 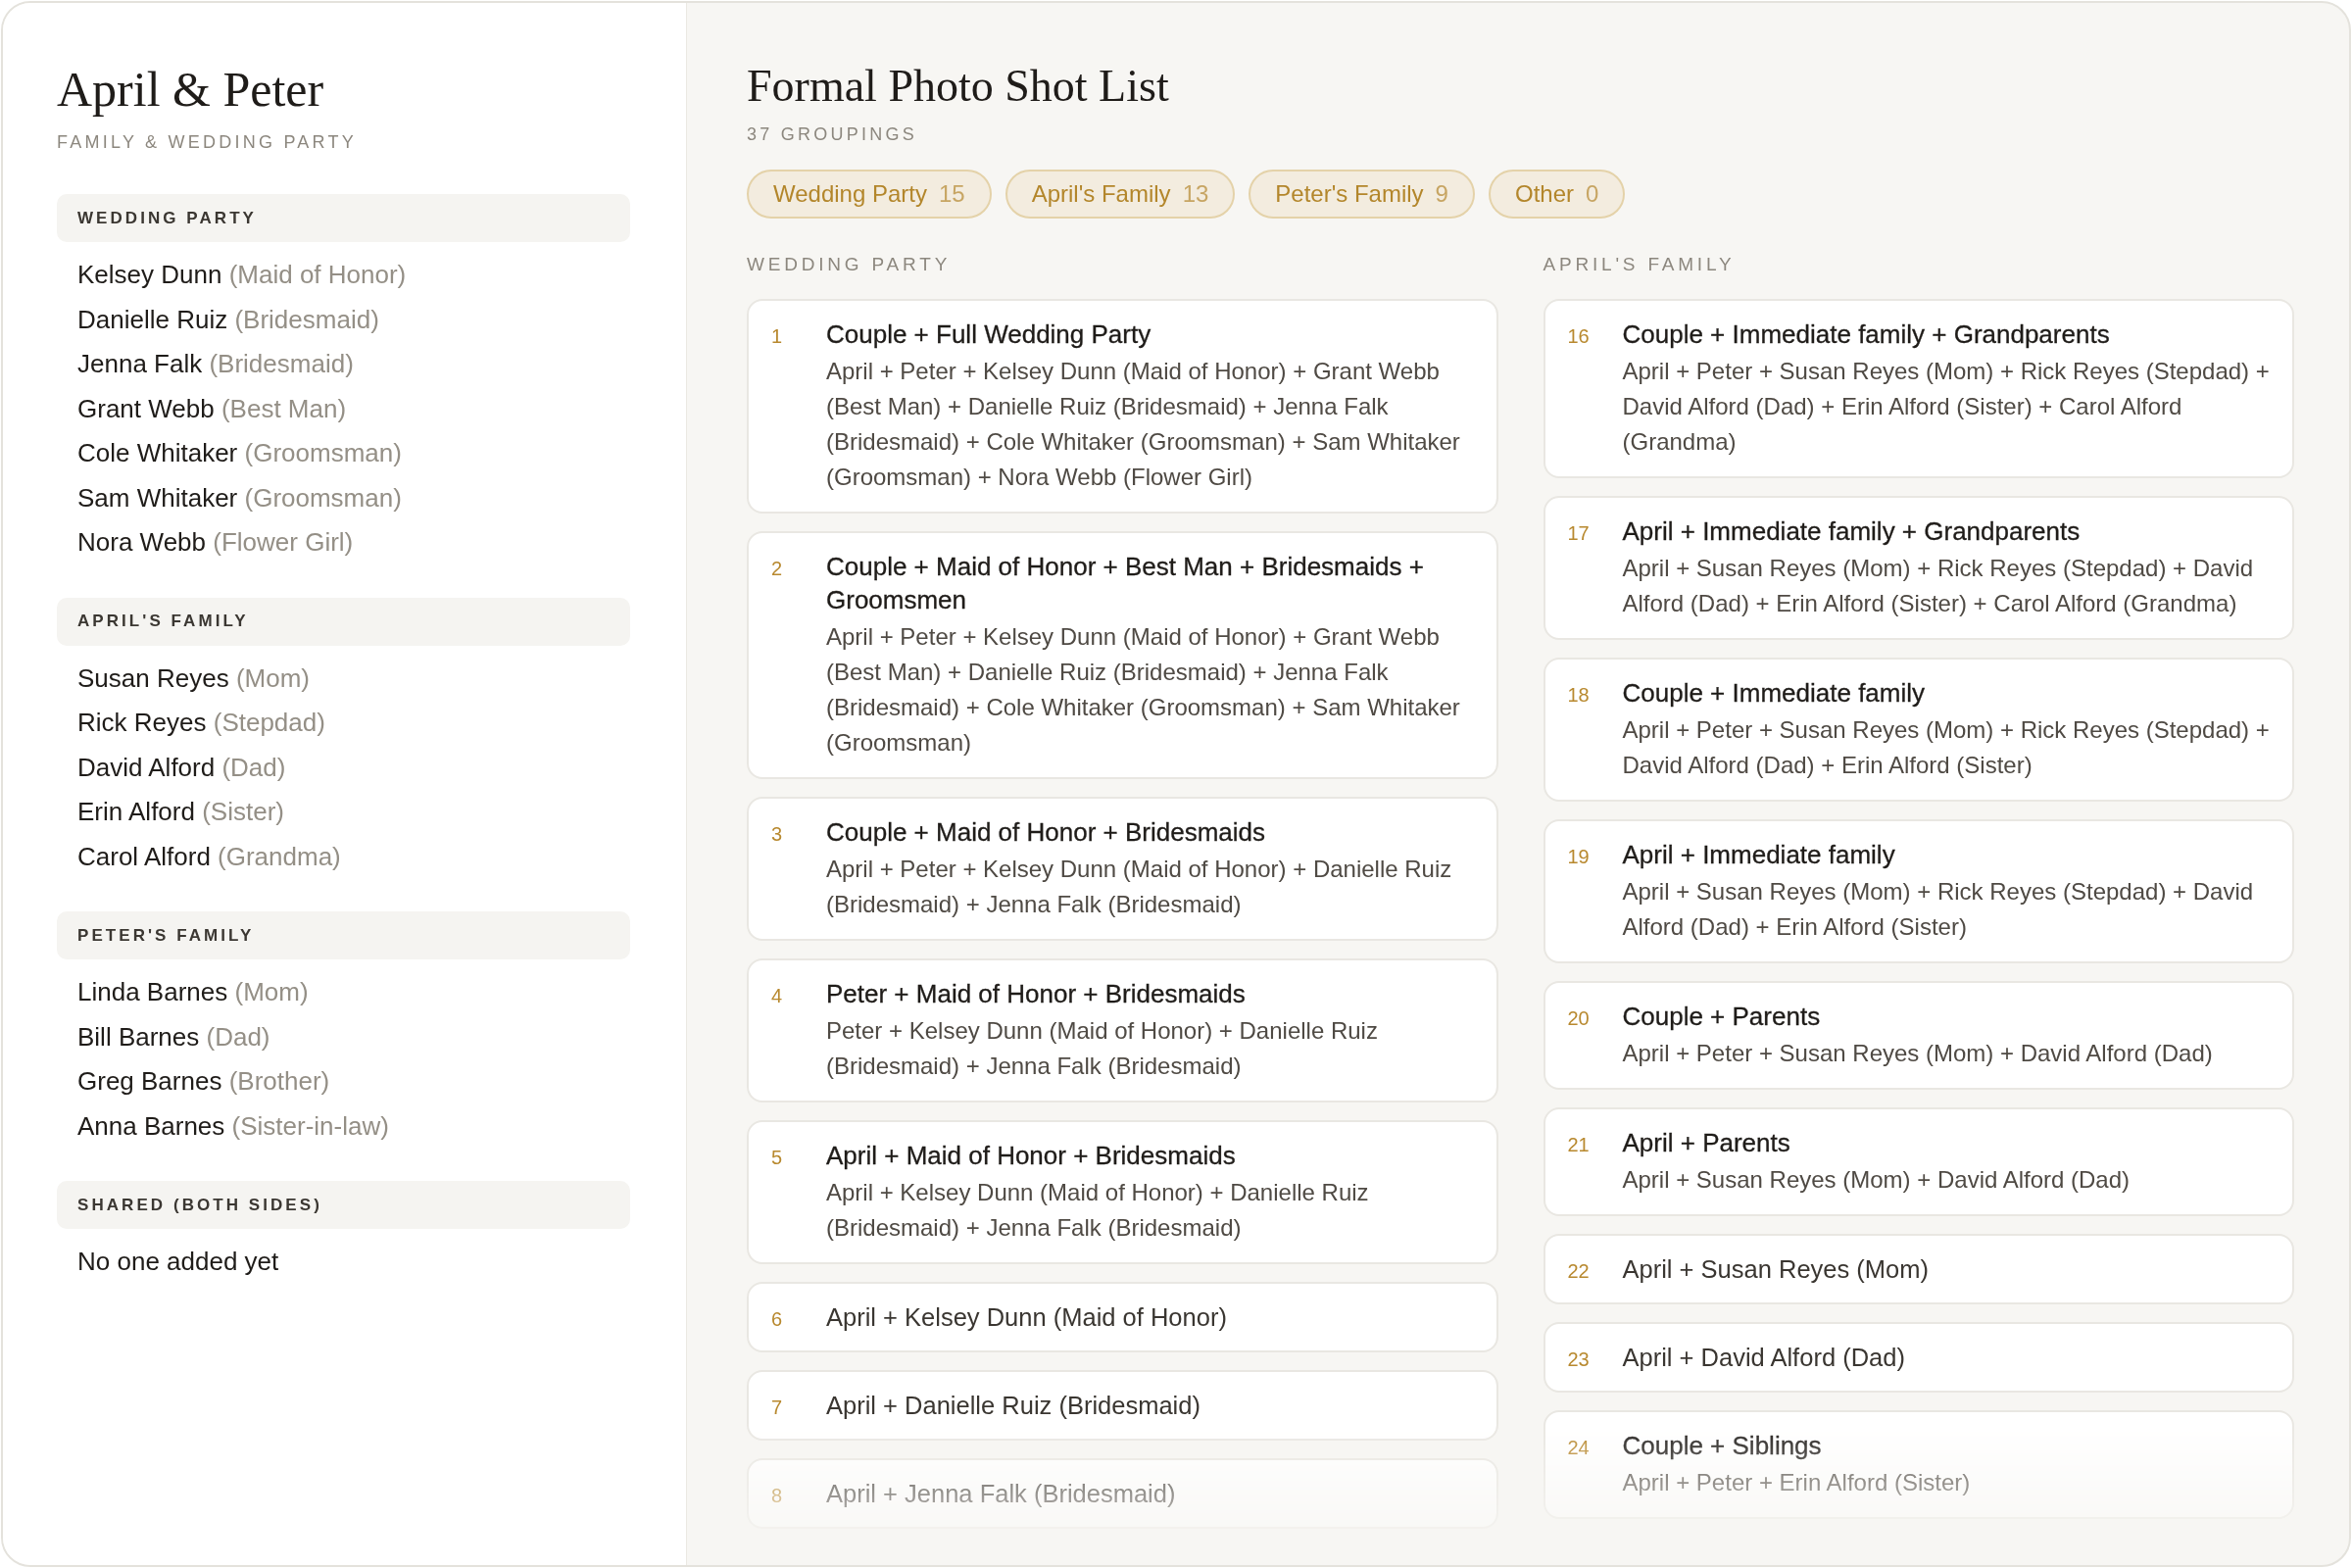 I want to click on shot-people: April + Peter + Erin Alford (Sister), so click(x=1797, y=1482).